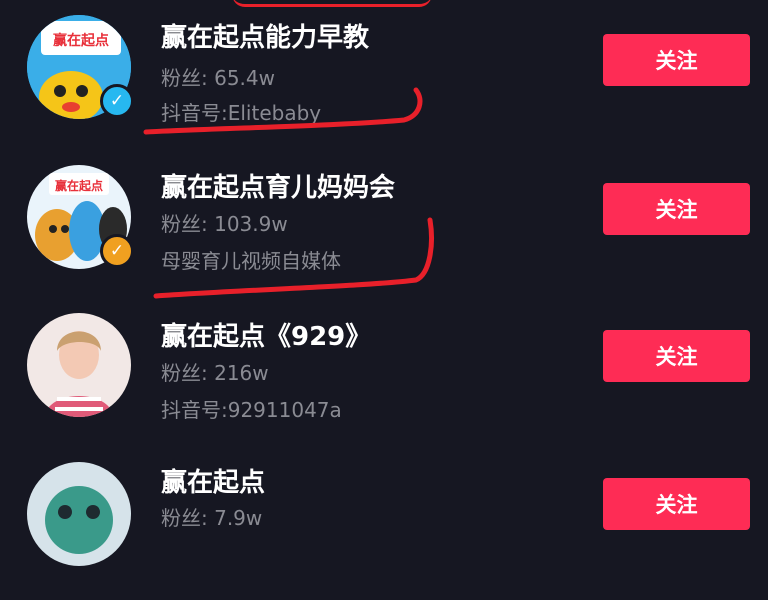 Image resolution: width=768 pixels, height=600 pixels. What do you see at coordinates (266, 337) in the screenshot?
I see `account-name: 赢在起点《929》` at bounding box center [266, 337].